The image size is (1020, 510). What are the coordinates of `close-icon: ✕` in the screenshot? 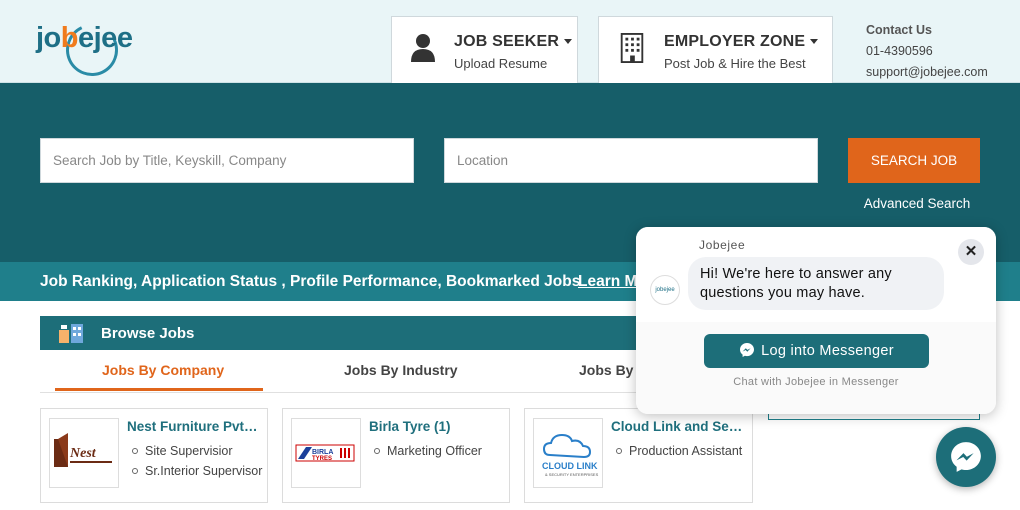 It's located at (971, 252).